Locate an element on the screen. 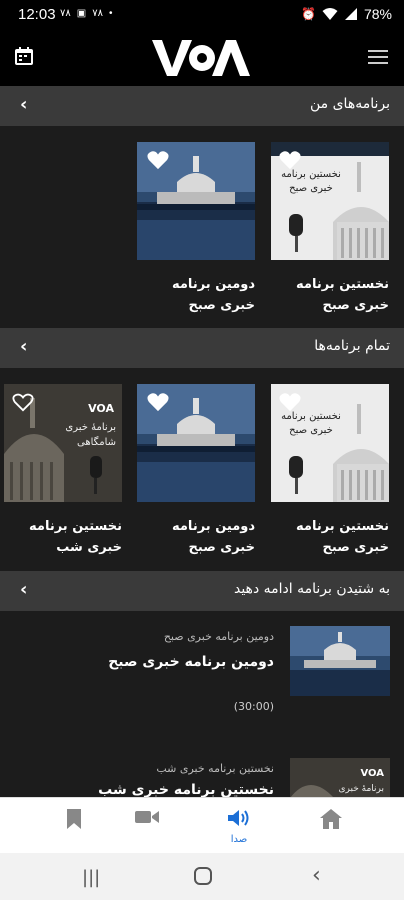  episode-duration: (30:00) is located at coordinates (253, 706).